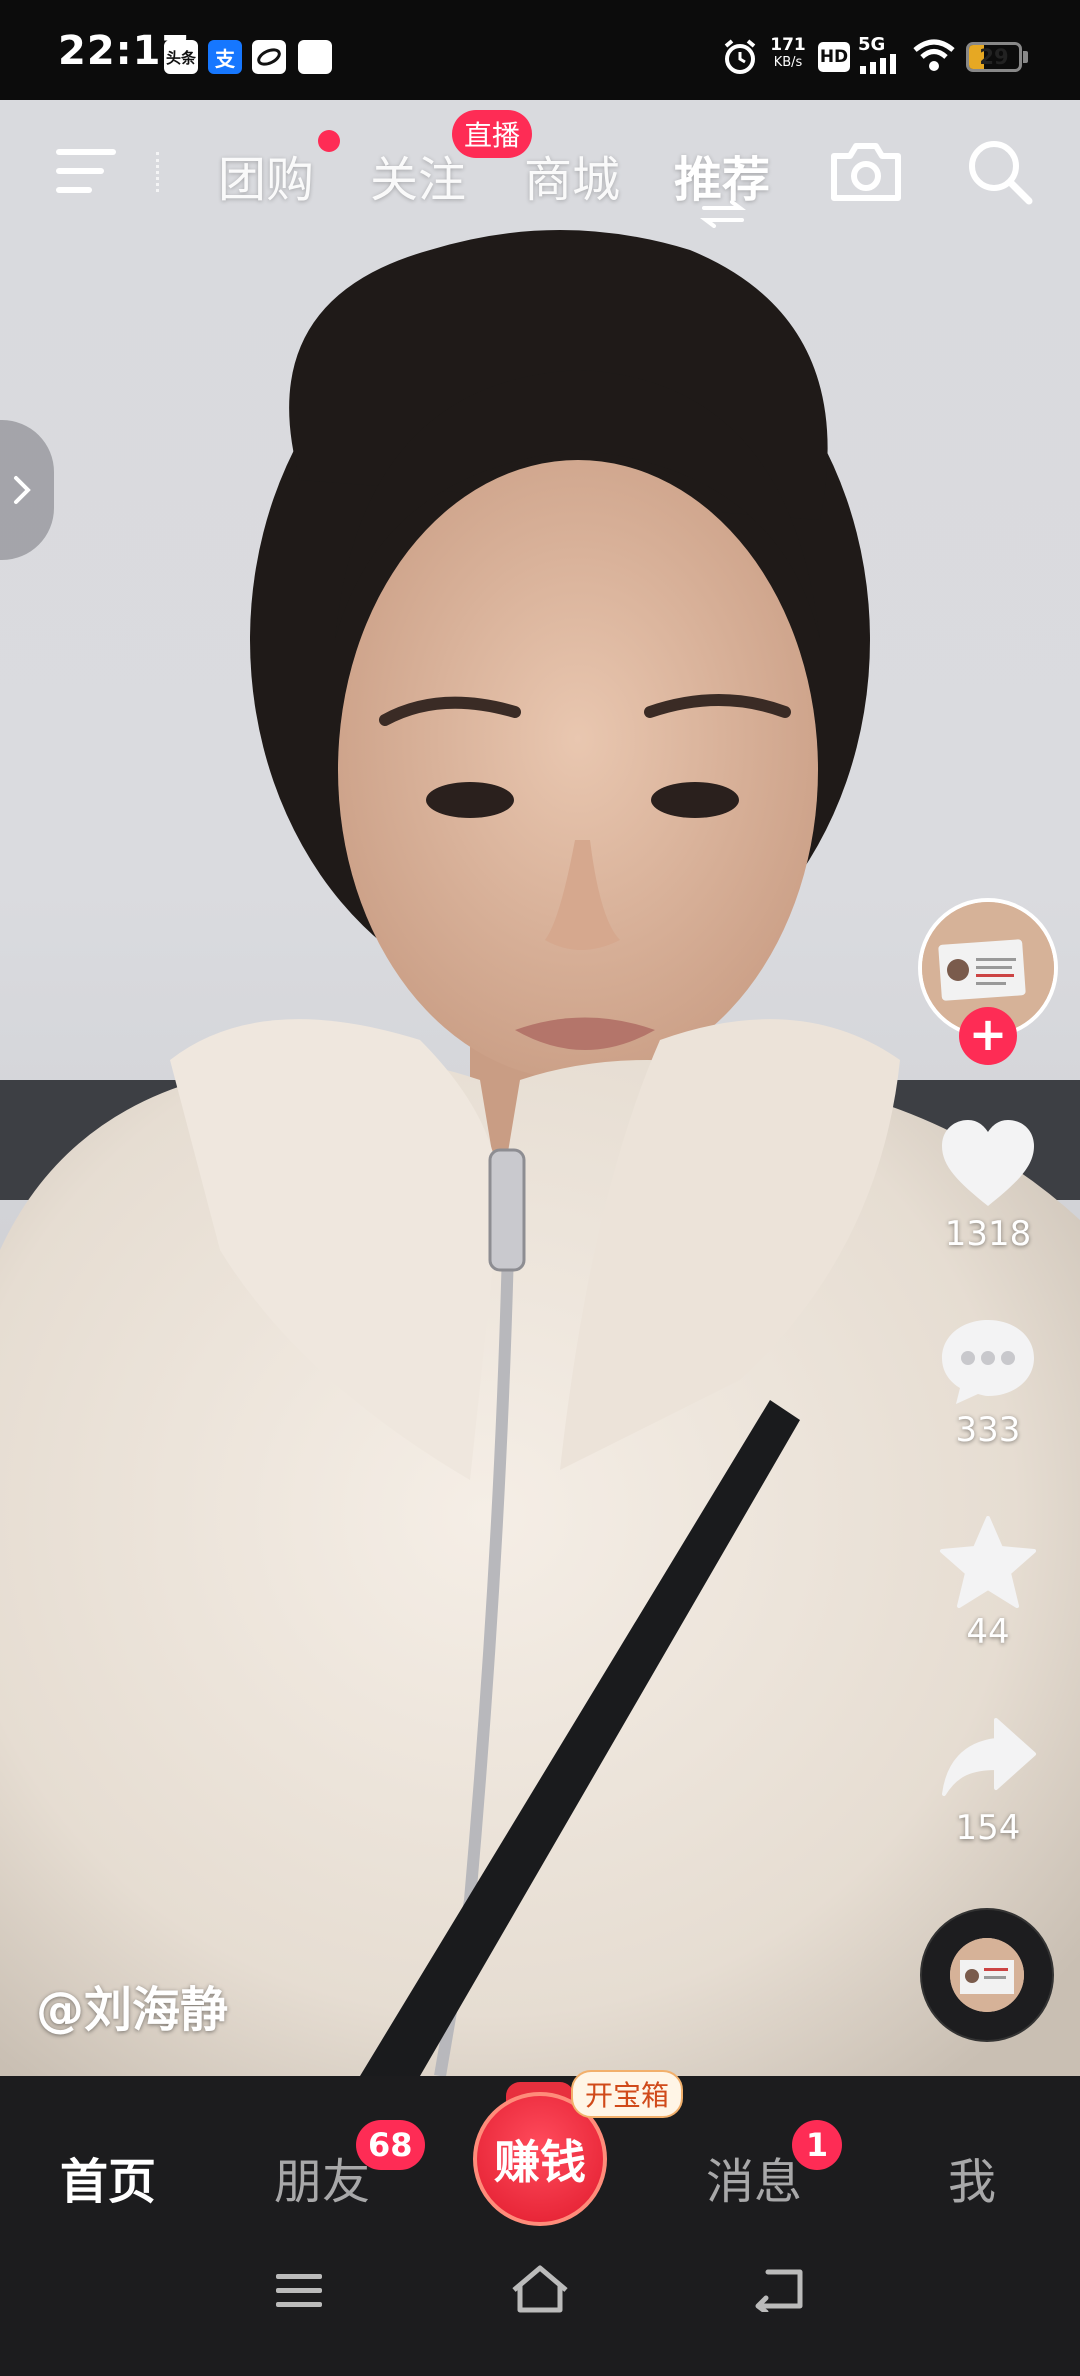 The width and height of the screenshot is (1080, 2376). What do you see at coordinates (988, 1632) in the screenshot?
I see `favorite-count: 44` at bounding box center [988, 1632].